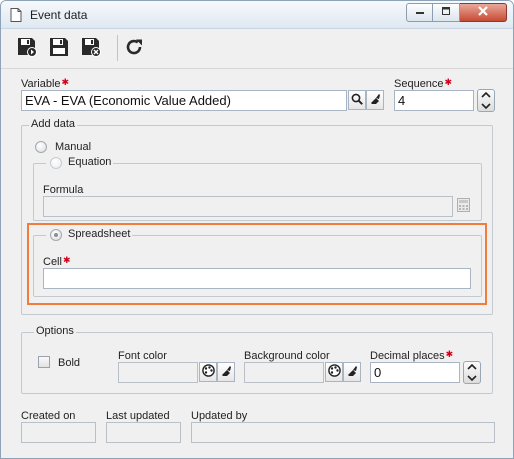 This screenshot has width=514, height=459. I want to click on sequence-label: Sequence✱, so click(423, 83).